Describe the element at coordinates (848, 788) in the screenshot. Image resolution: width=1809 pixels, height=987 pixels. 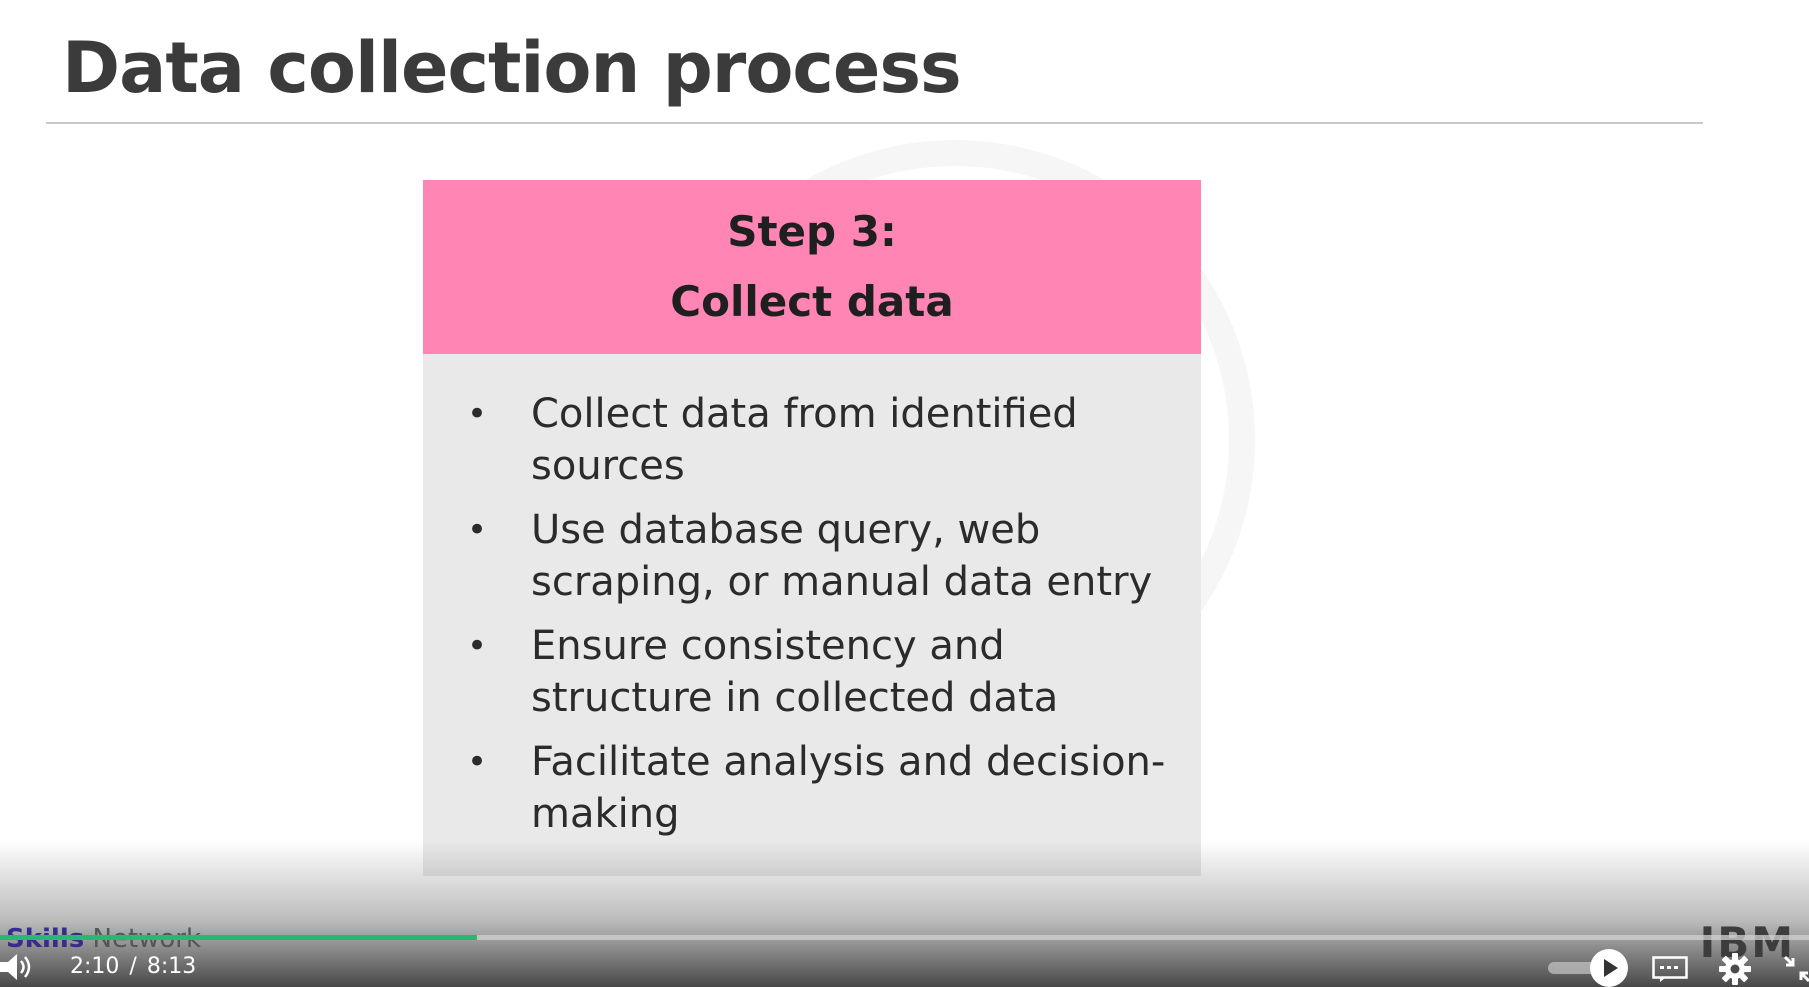
I see `bullet-text: Facilitate analysis and decision-making` at that location.